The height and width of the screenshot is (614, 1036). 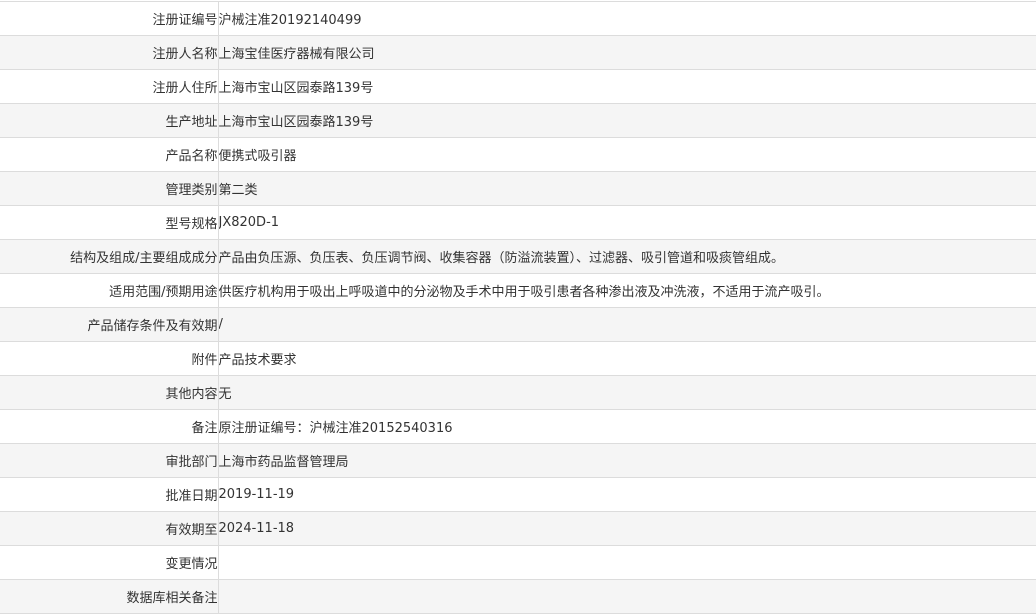 I want to click on field-value: 上海市药品监督管理局, so click(x=627, y=460).